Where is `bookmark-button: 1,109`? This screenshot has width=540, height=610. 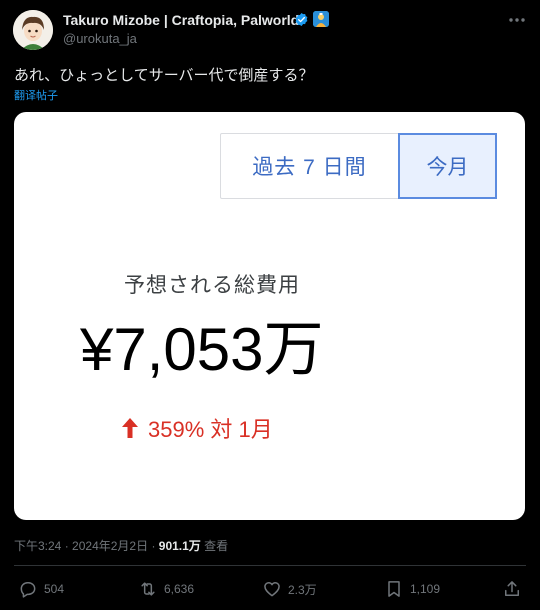
bookmark-button: 1,109 is located at coordinates (412, 589).